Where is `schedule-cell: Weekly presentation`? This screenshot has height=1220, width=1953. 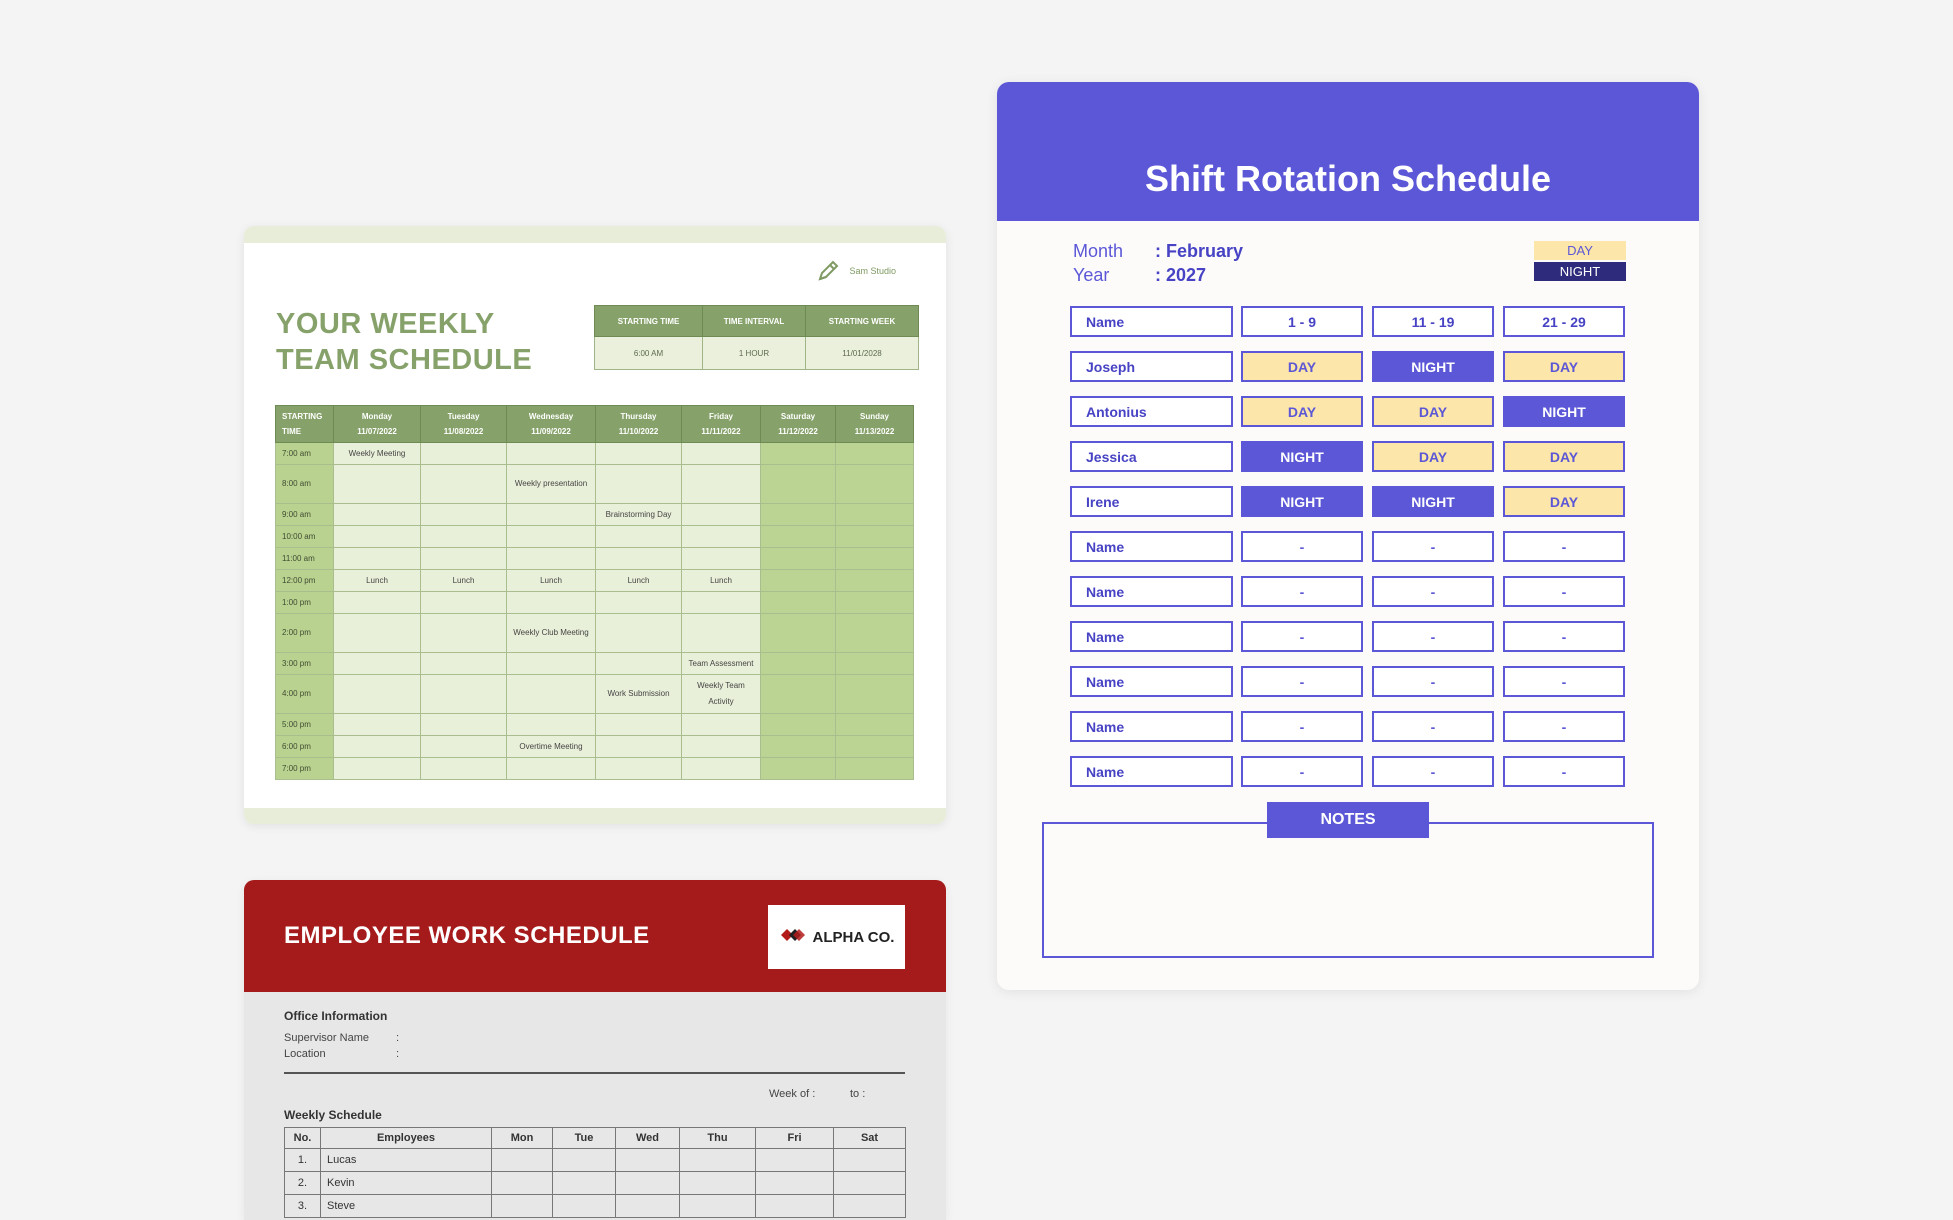 schedule-cell: Weekly presentation is located at coordinates (551, 484).